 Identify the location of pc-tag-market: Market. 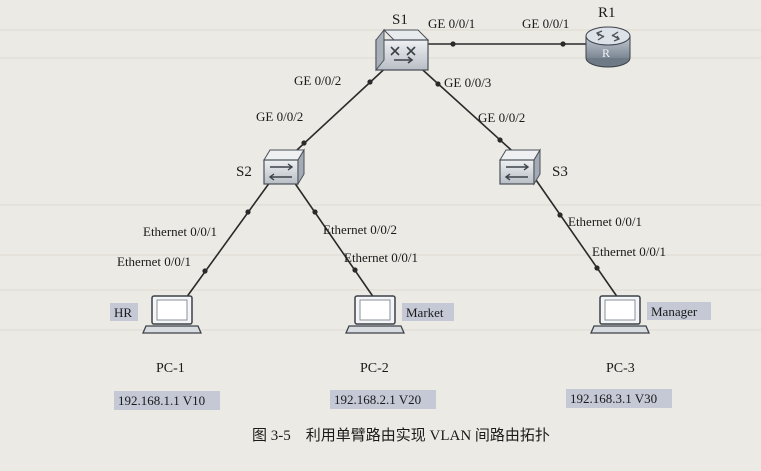
(425, 312).